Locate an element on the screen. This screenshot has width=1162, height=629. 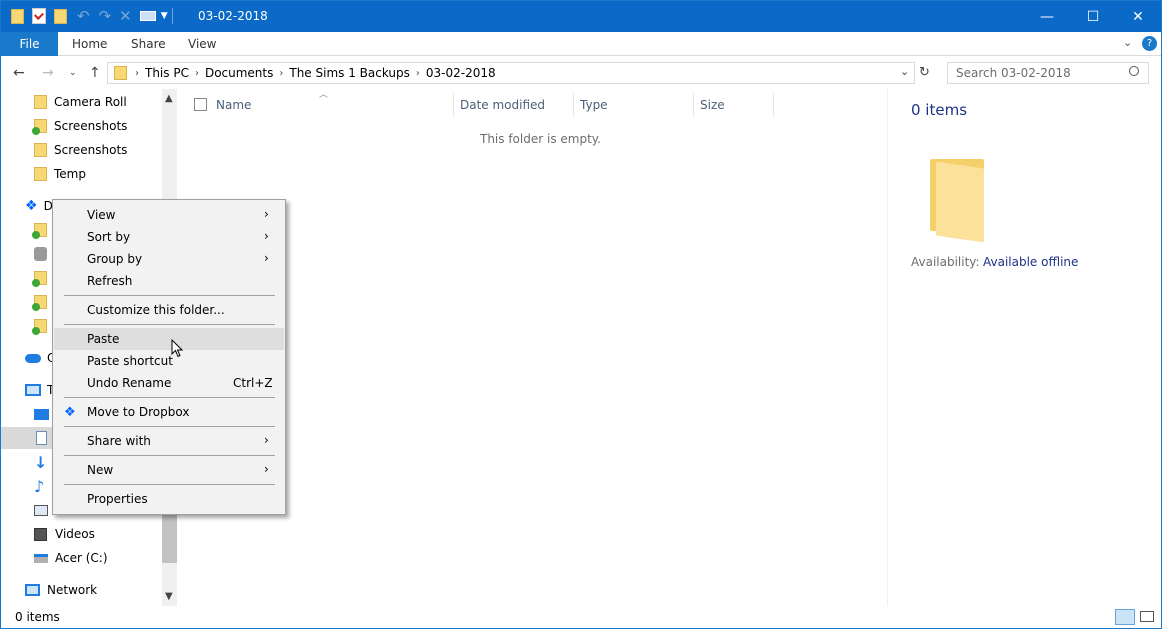
column-header-name: Name is located at coordinates (233, 105).